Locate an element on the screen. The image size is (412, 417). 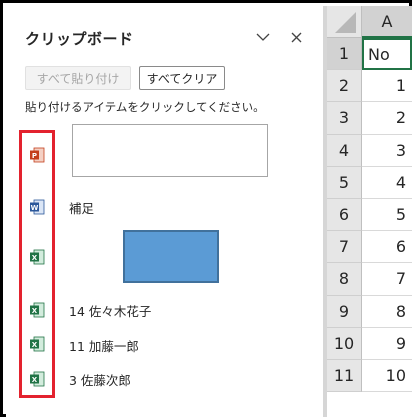
sheet-row: 3 2 is located at coordinates (369, 118).